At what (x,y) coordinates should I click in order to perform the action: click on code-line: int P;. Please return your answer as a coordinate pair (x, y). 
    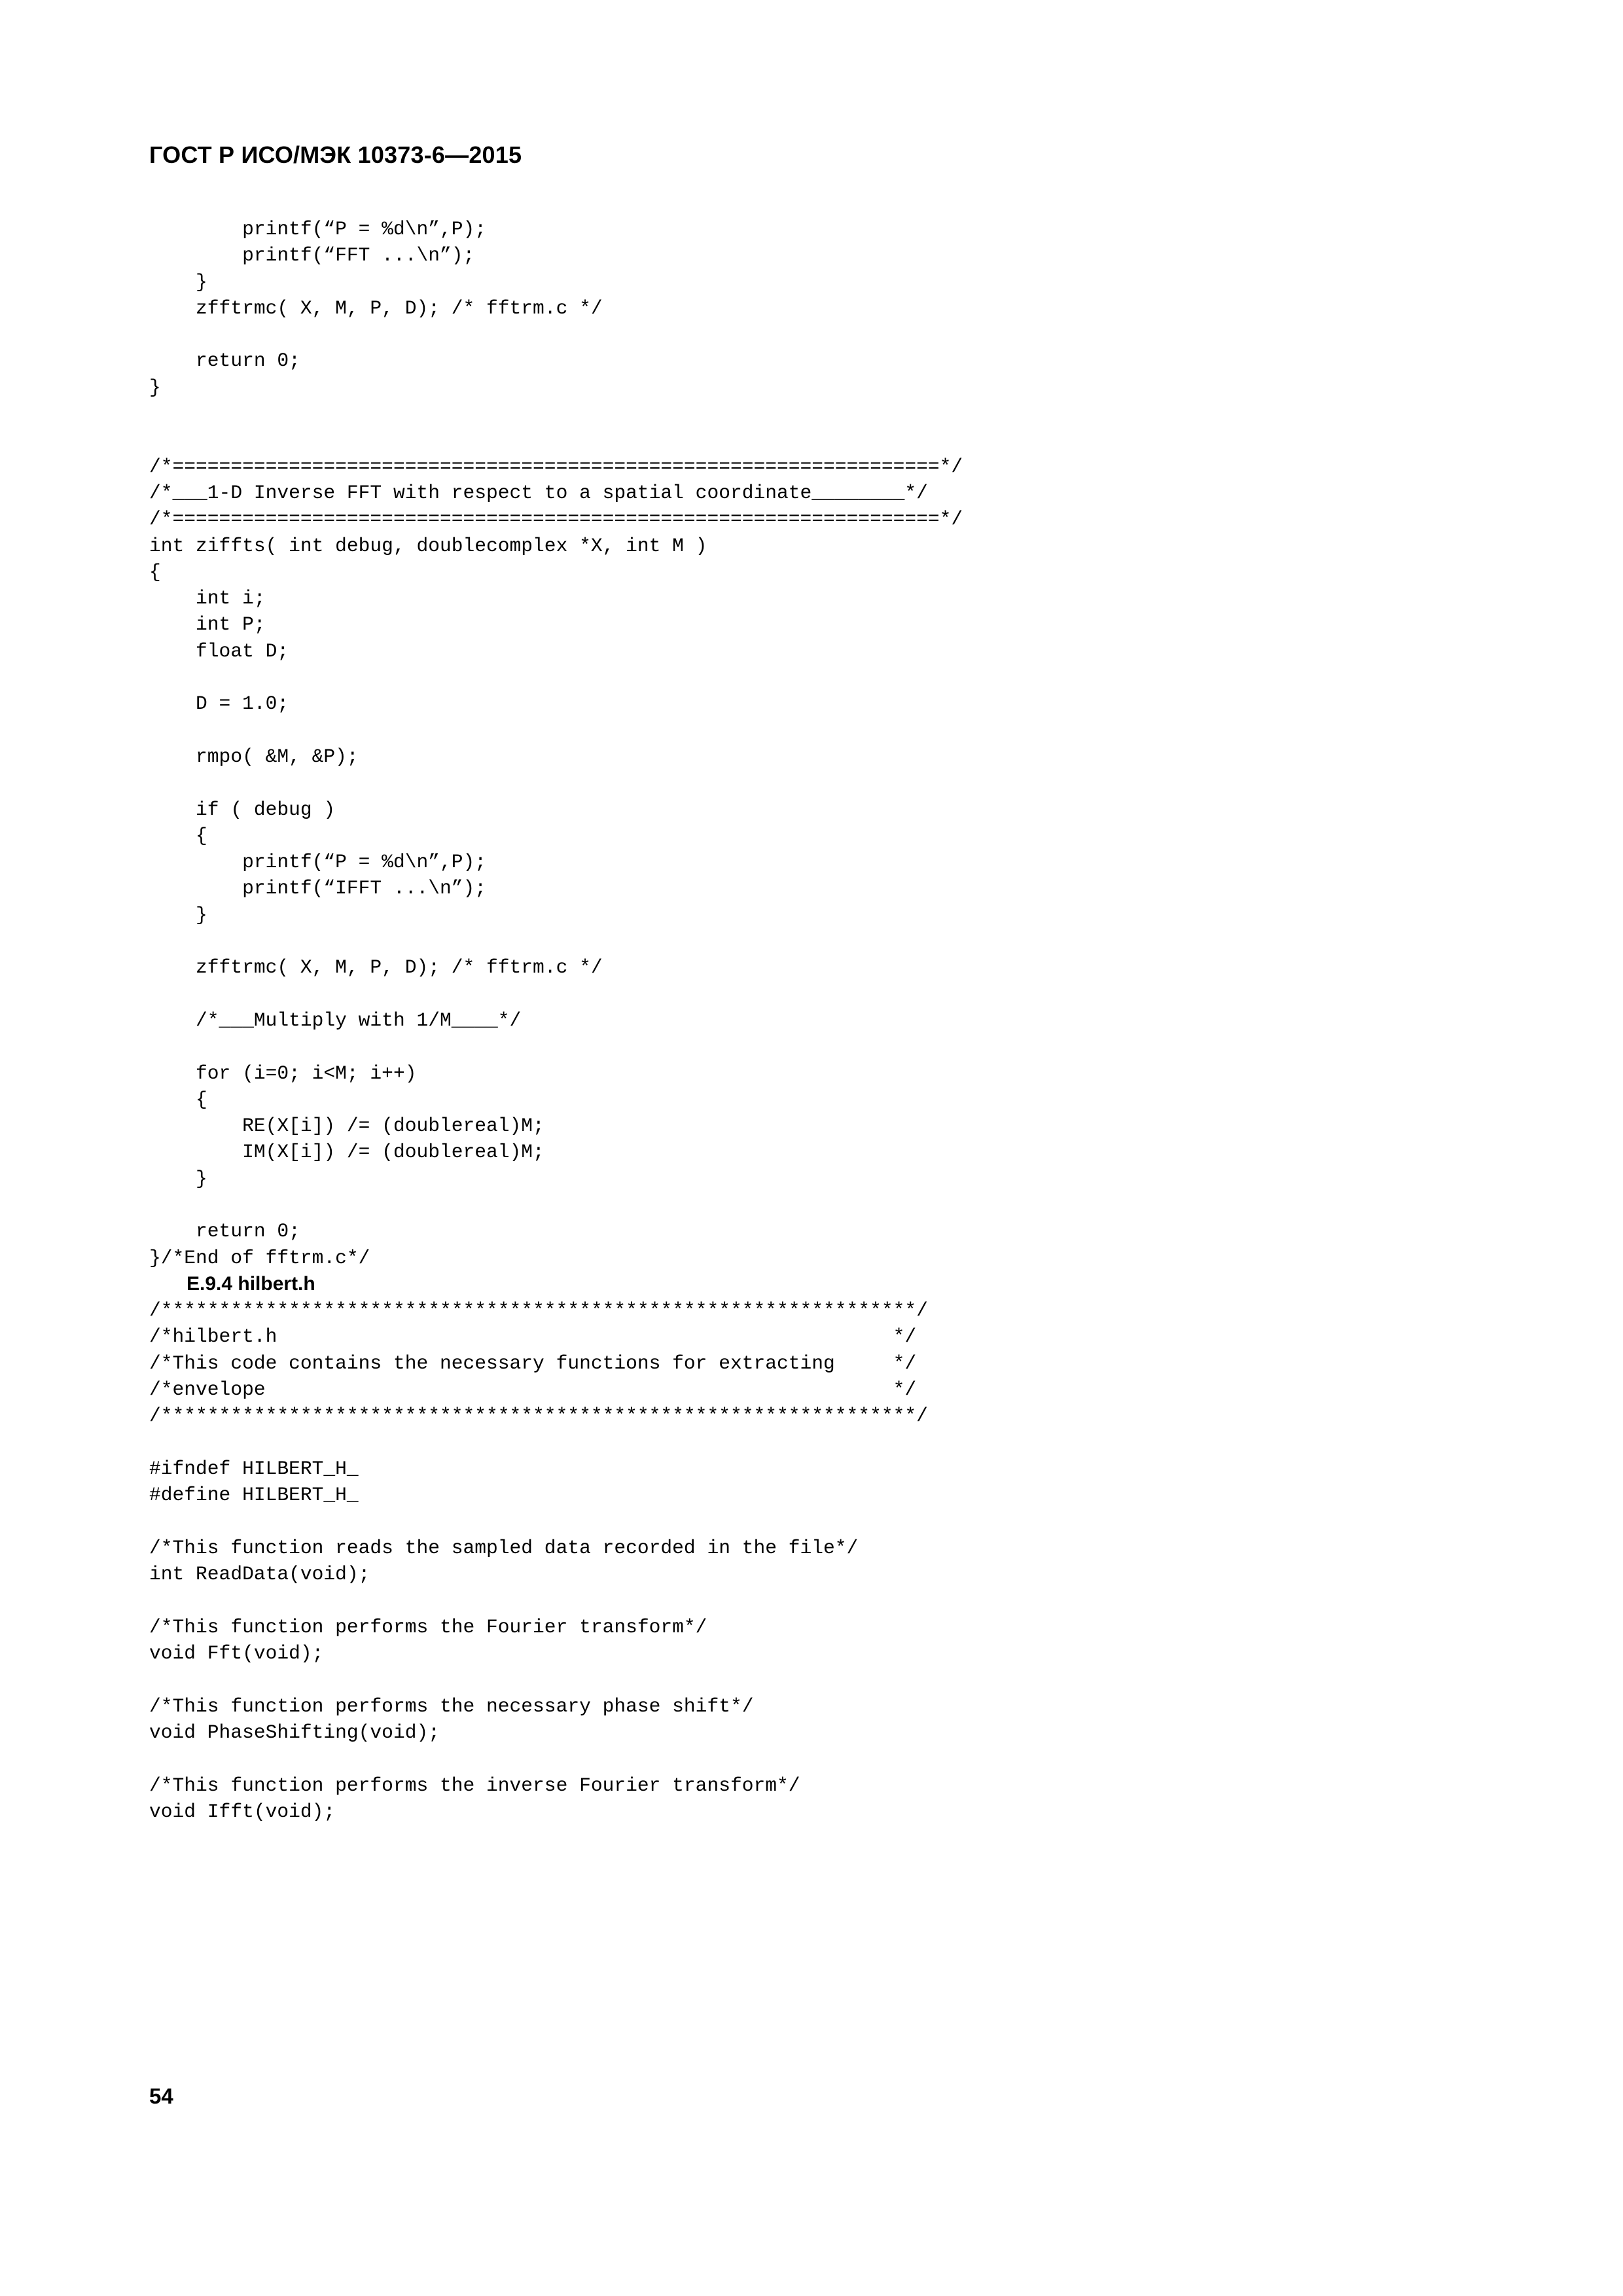
    Looking at the image, I should click on (207, 624).